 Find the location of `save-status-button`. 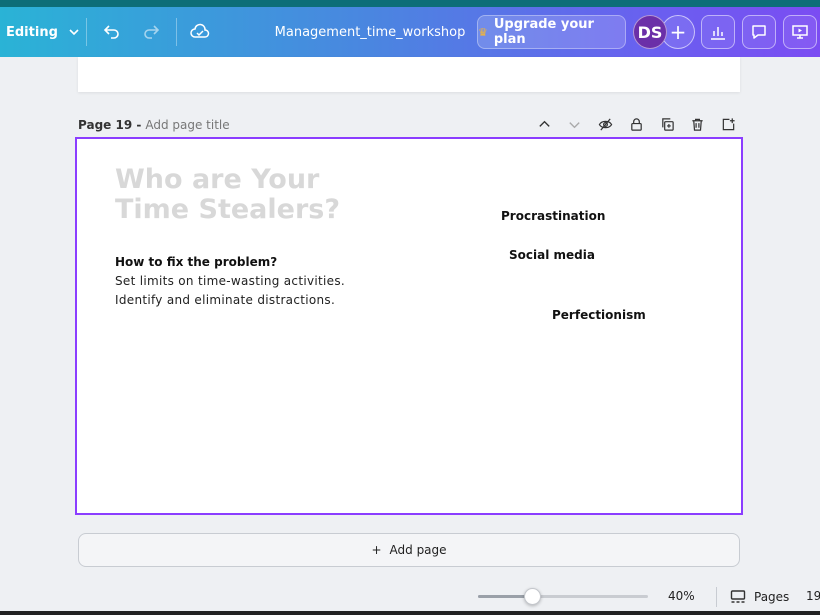

save-status-button is located at coordinates (200, 32).